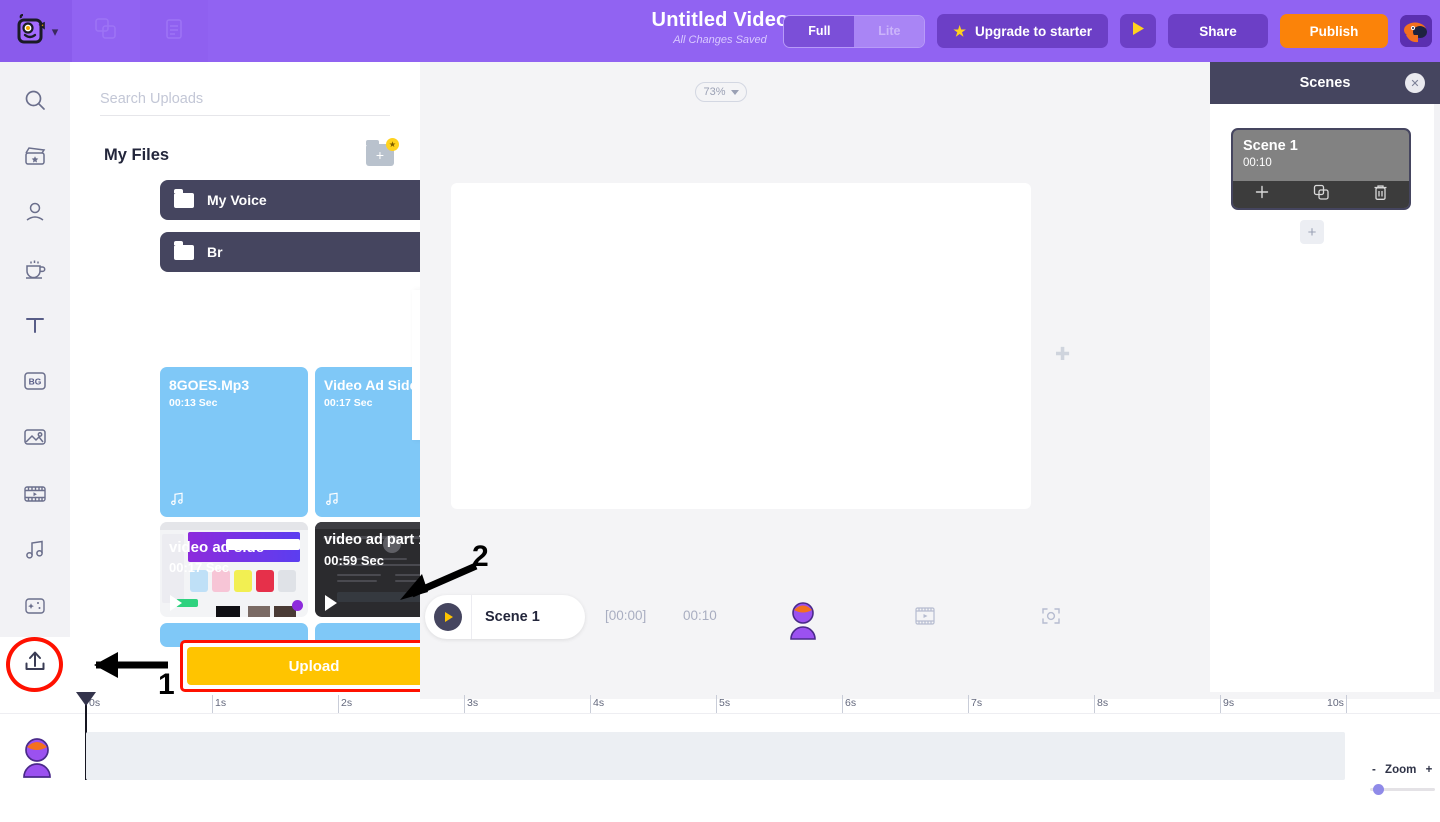 This screenshot has width=1440, height=822. I want to click on sidebar-item-music, so click(35, 552).